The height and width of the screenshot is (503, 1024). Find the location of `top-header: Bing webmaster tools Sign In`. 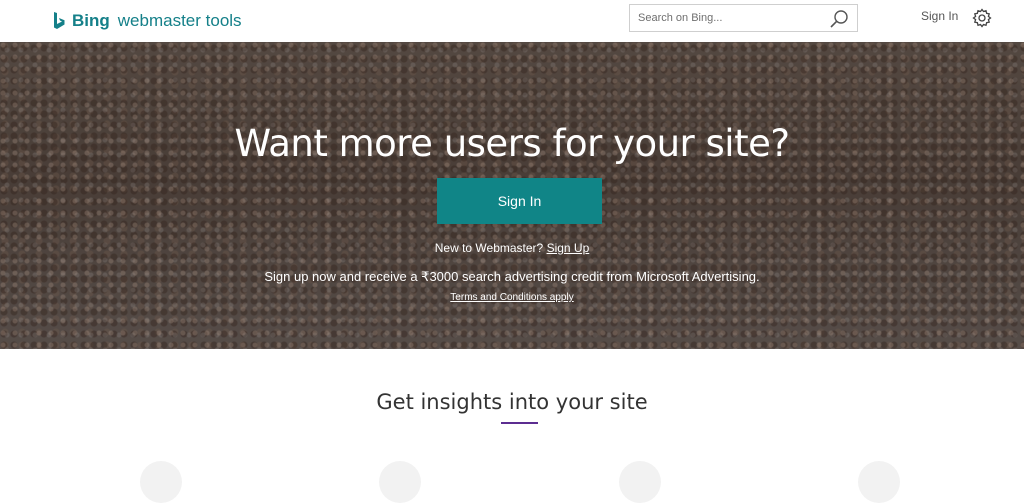

top-header: Bing webmaster tools Sign In is located at coordinates (512, 21).